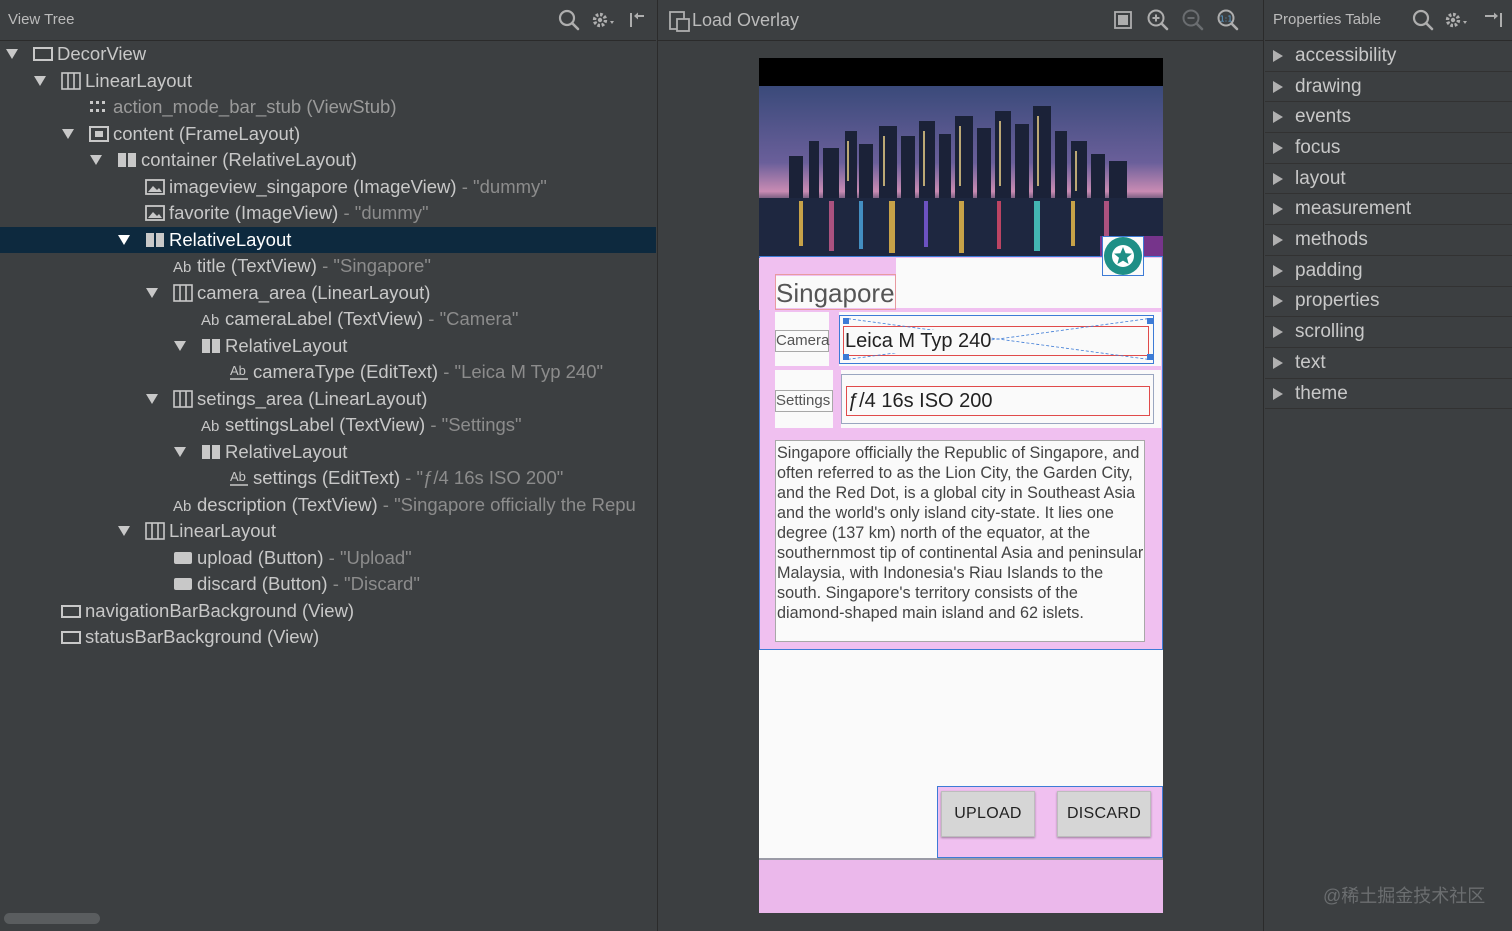 The height and width of the screenshot is (931, 1512). What do you see at coordinates (1493, 20) in the screenshot?
I see `collapse-right-icon` at bounding box center [1493, 20].